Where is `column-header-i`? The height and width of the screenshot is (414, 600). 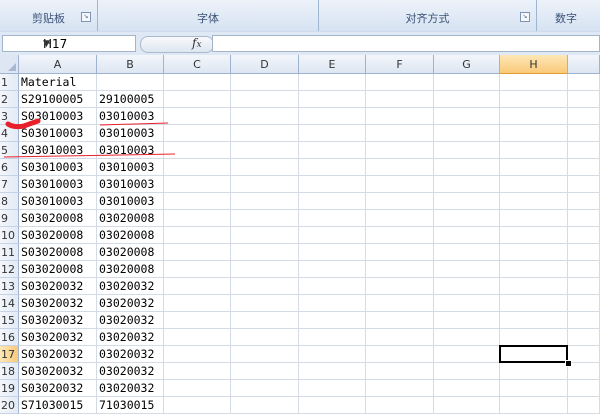 column-header-i is located at coordinates (584, 64).